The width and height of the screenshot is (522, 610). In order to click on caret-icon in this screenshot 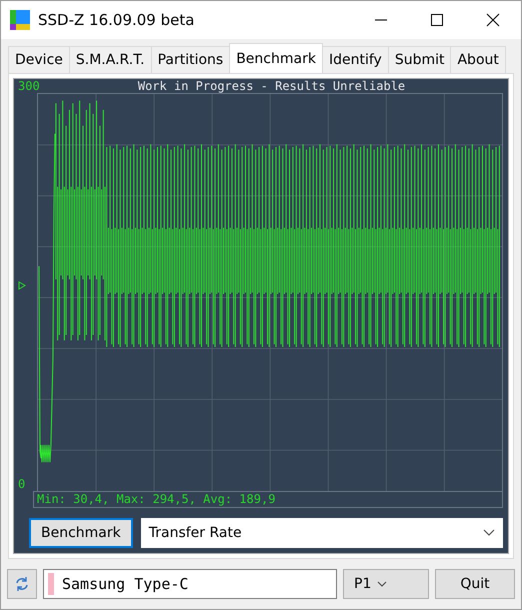, I will do `click(382, 584)`.